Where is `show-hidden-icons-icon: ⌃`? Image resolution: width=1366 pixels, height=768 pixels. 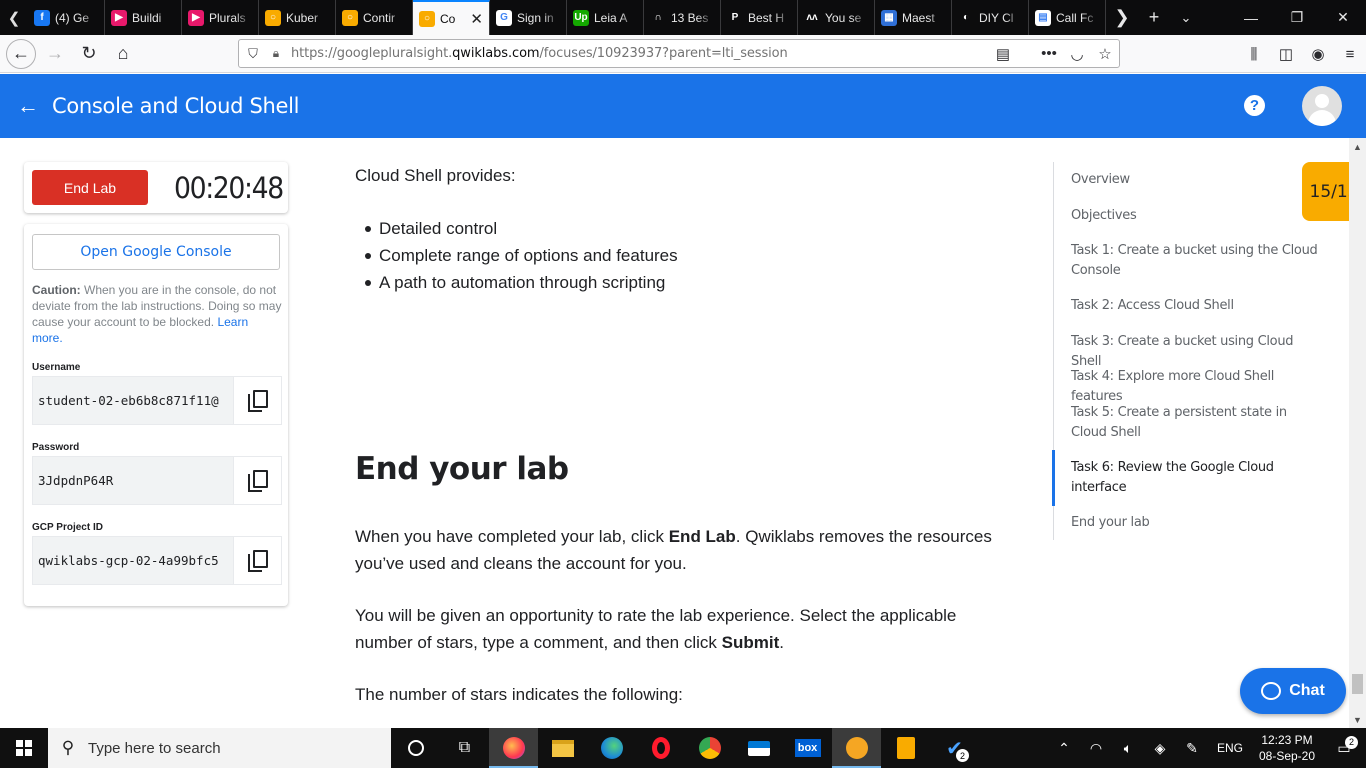 show-hidden-icons-icon: ⌃ is located at coordinates (1064, 748).